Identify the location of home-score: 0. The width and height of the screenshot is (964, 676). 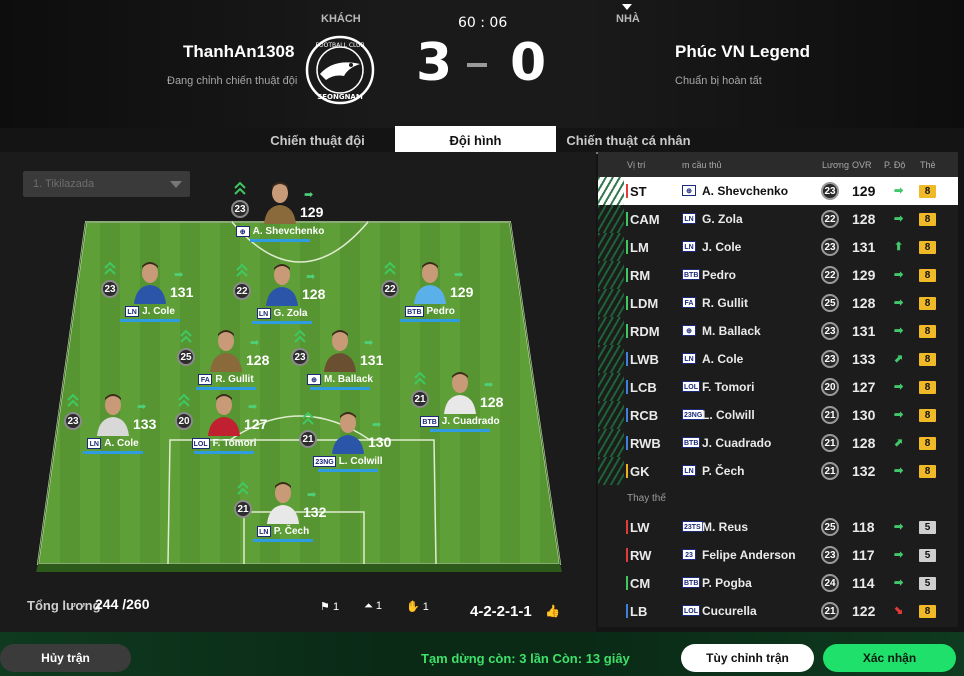
(528, 63).